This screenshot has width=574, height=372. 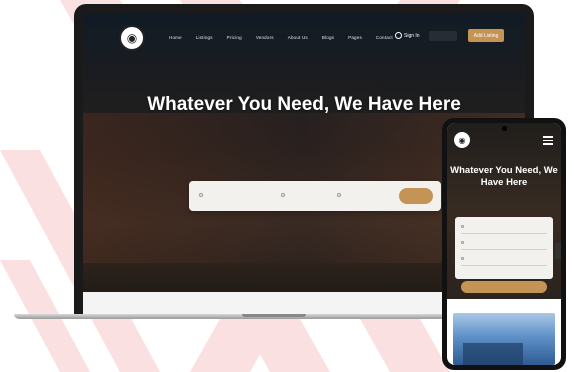 I want to click on hamburger-menu-icon, so click(x=548, y=141).